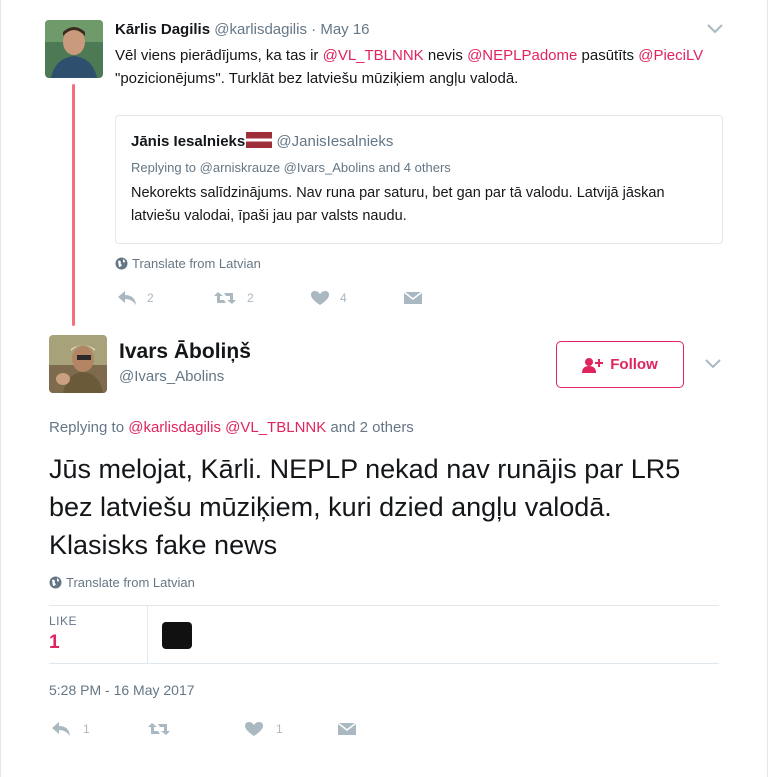 This screenshot has height=777, width=768. What do you see at coordinates (219, 55) in the screenshot?
I see `tweet1-text-part: Vēl viens pierādījums, ka tas ir` at bounding box center [219, 55].